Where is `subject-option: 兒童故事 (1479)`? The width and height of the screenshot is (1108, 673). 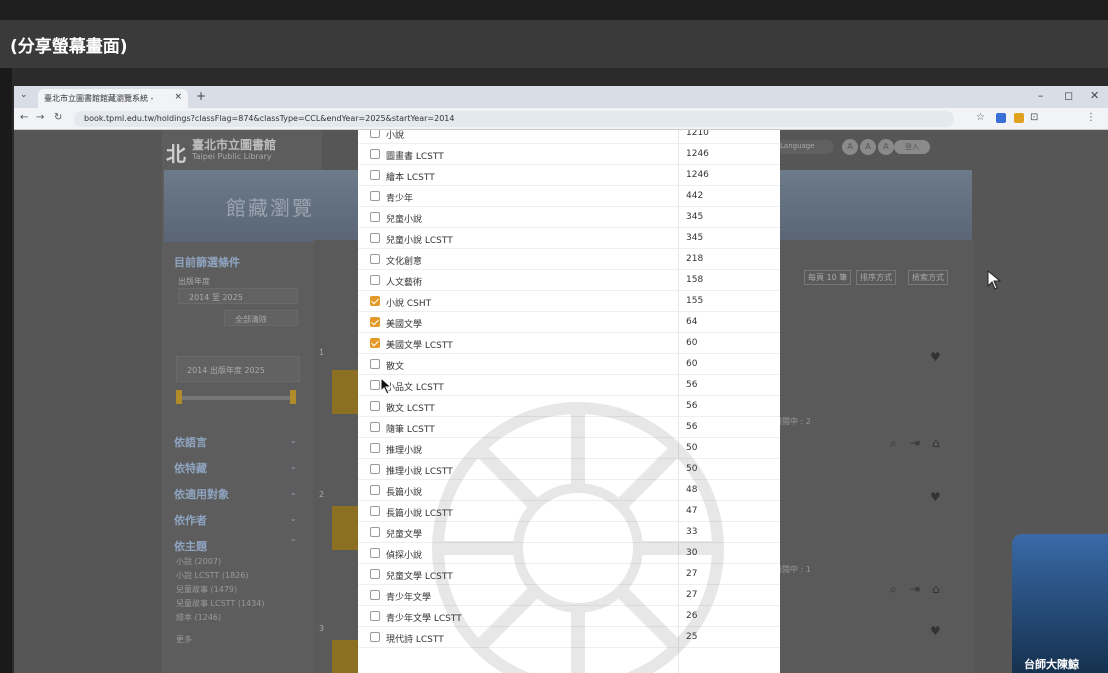 subject-option: 兒童故事 (1479) is located at coordinates (206, 589).